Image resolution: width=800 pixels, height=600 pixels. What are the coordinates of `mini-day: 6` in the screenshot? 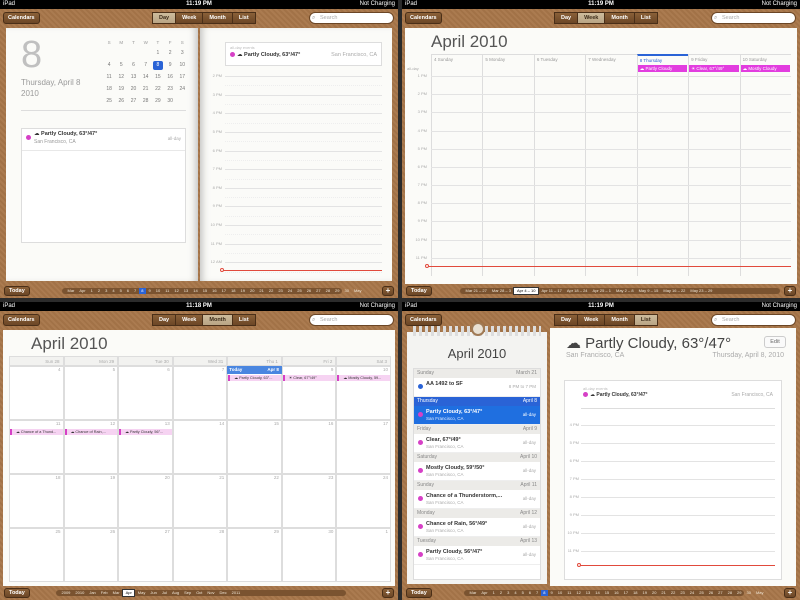 It's located at (133, 65).